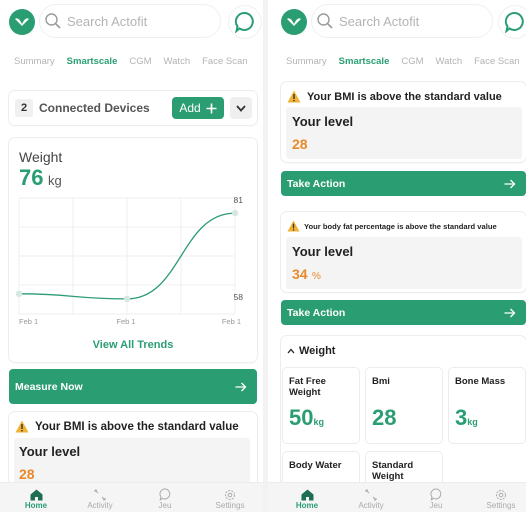  What do you see at coordinates (487, 405) in the screenshot?
I see `bone-mass-tile: Bone Mass 3kg` at bounding box center [487, 405].